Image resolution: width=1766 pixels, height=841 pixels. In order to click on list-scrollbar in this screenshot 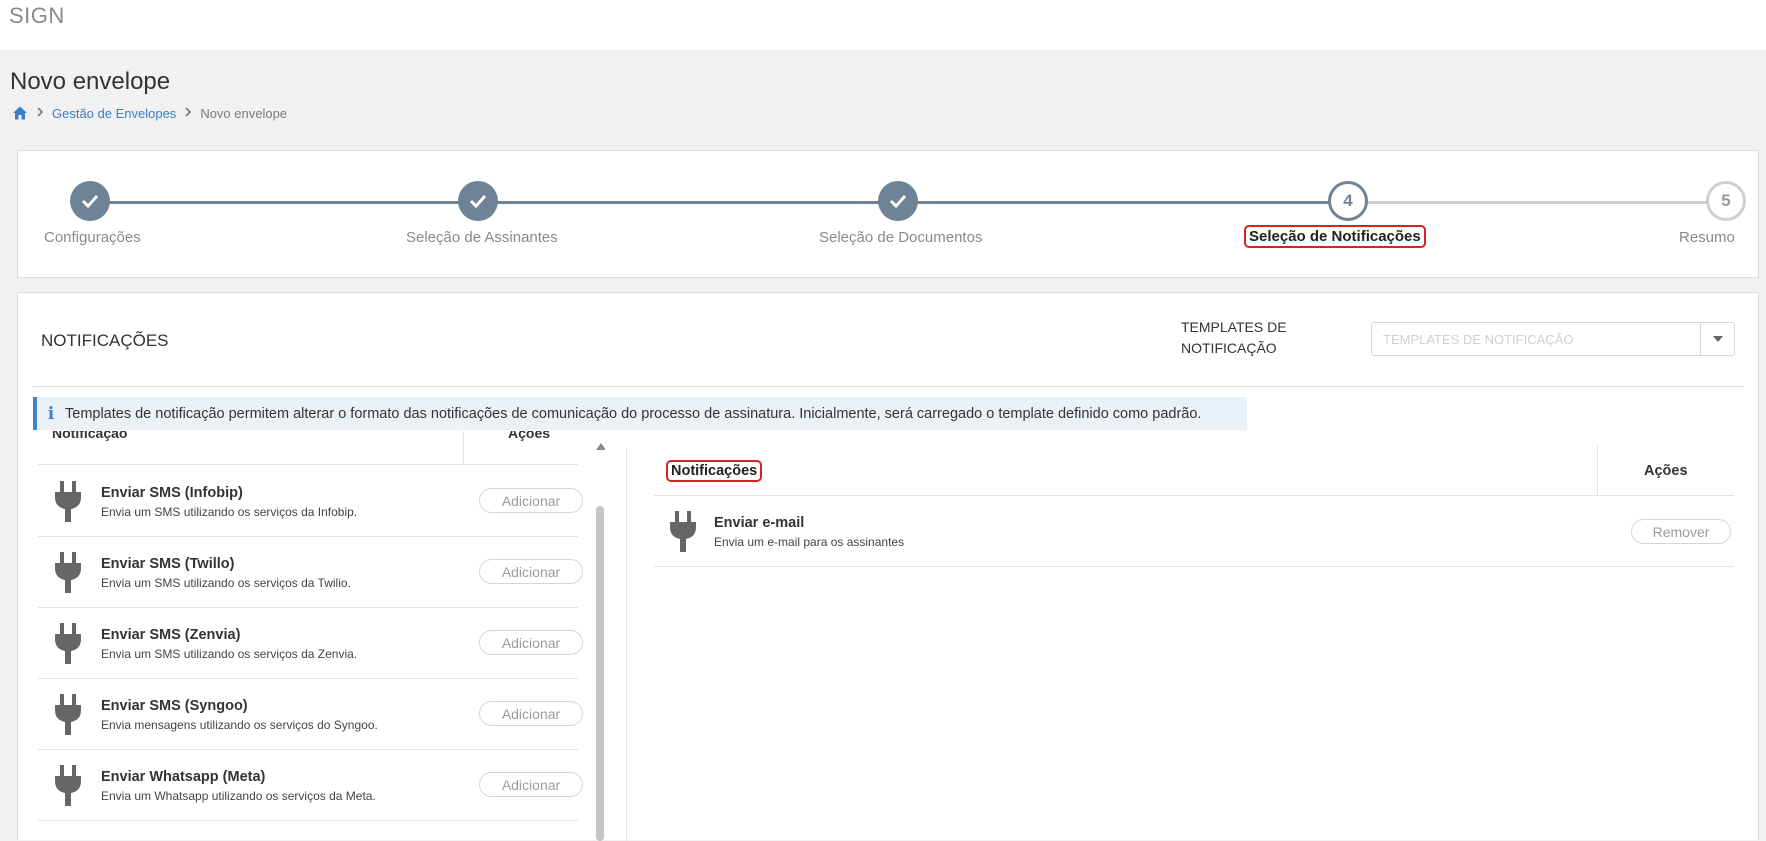, I will do `click(600, 636)`.